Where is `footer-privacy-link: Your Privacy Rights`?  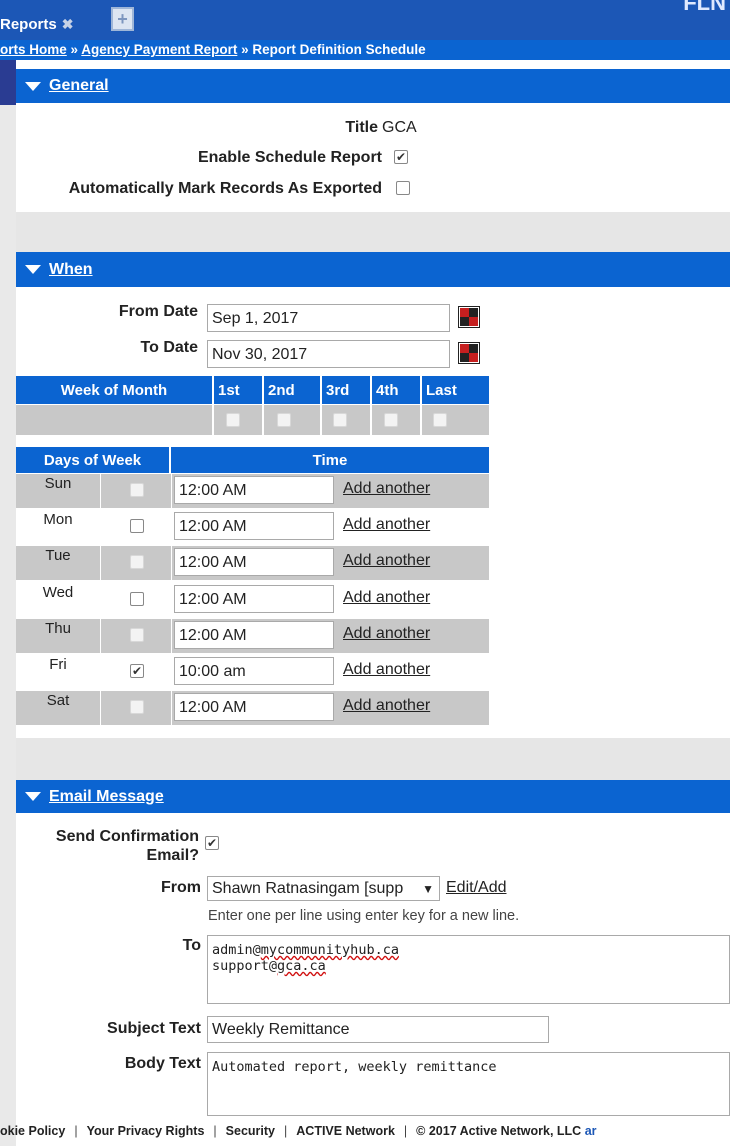 footer-privacy-link: Your Privacy Rights is located at coordinates (146, 1131).